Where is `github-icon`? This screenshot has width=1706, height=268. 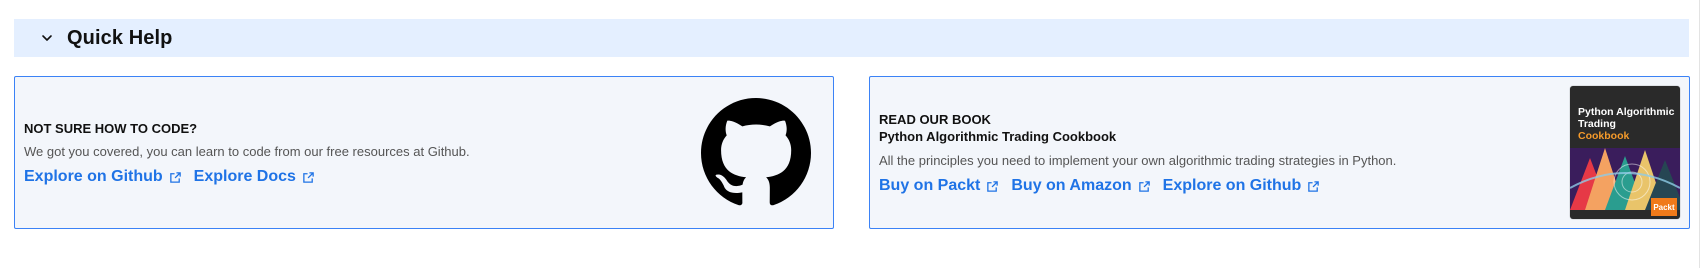 github-icon is located at coordinates (756, 152).